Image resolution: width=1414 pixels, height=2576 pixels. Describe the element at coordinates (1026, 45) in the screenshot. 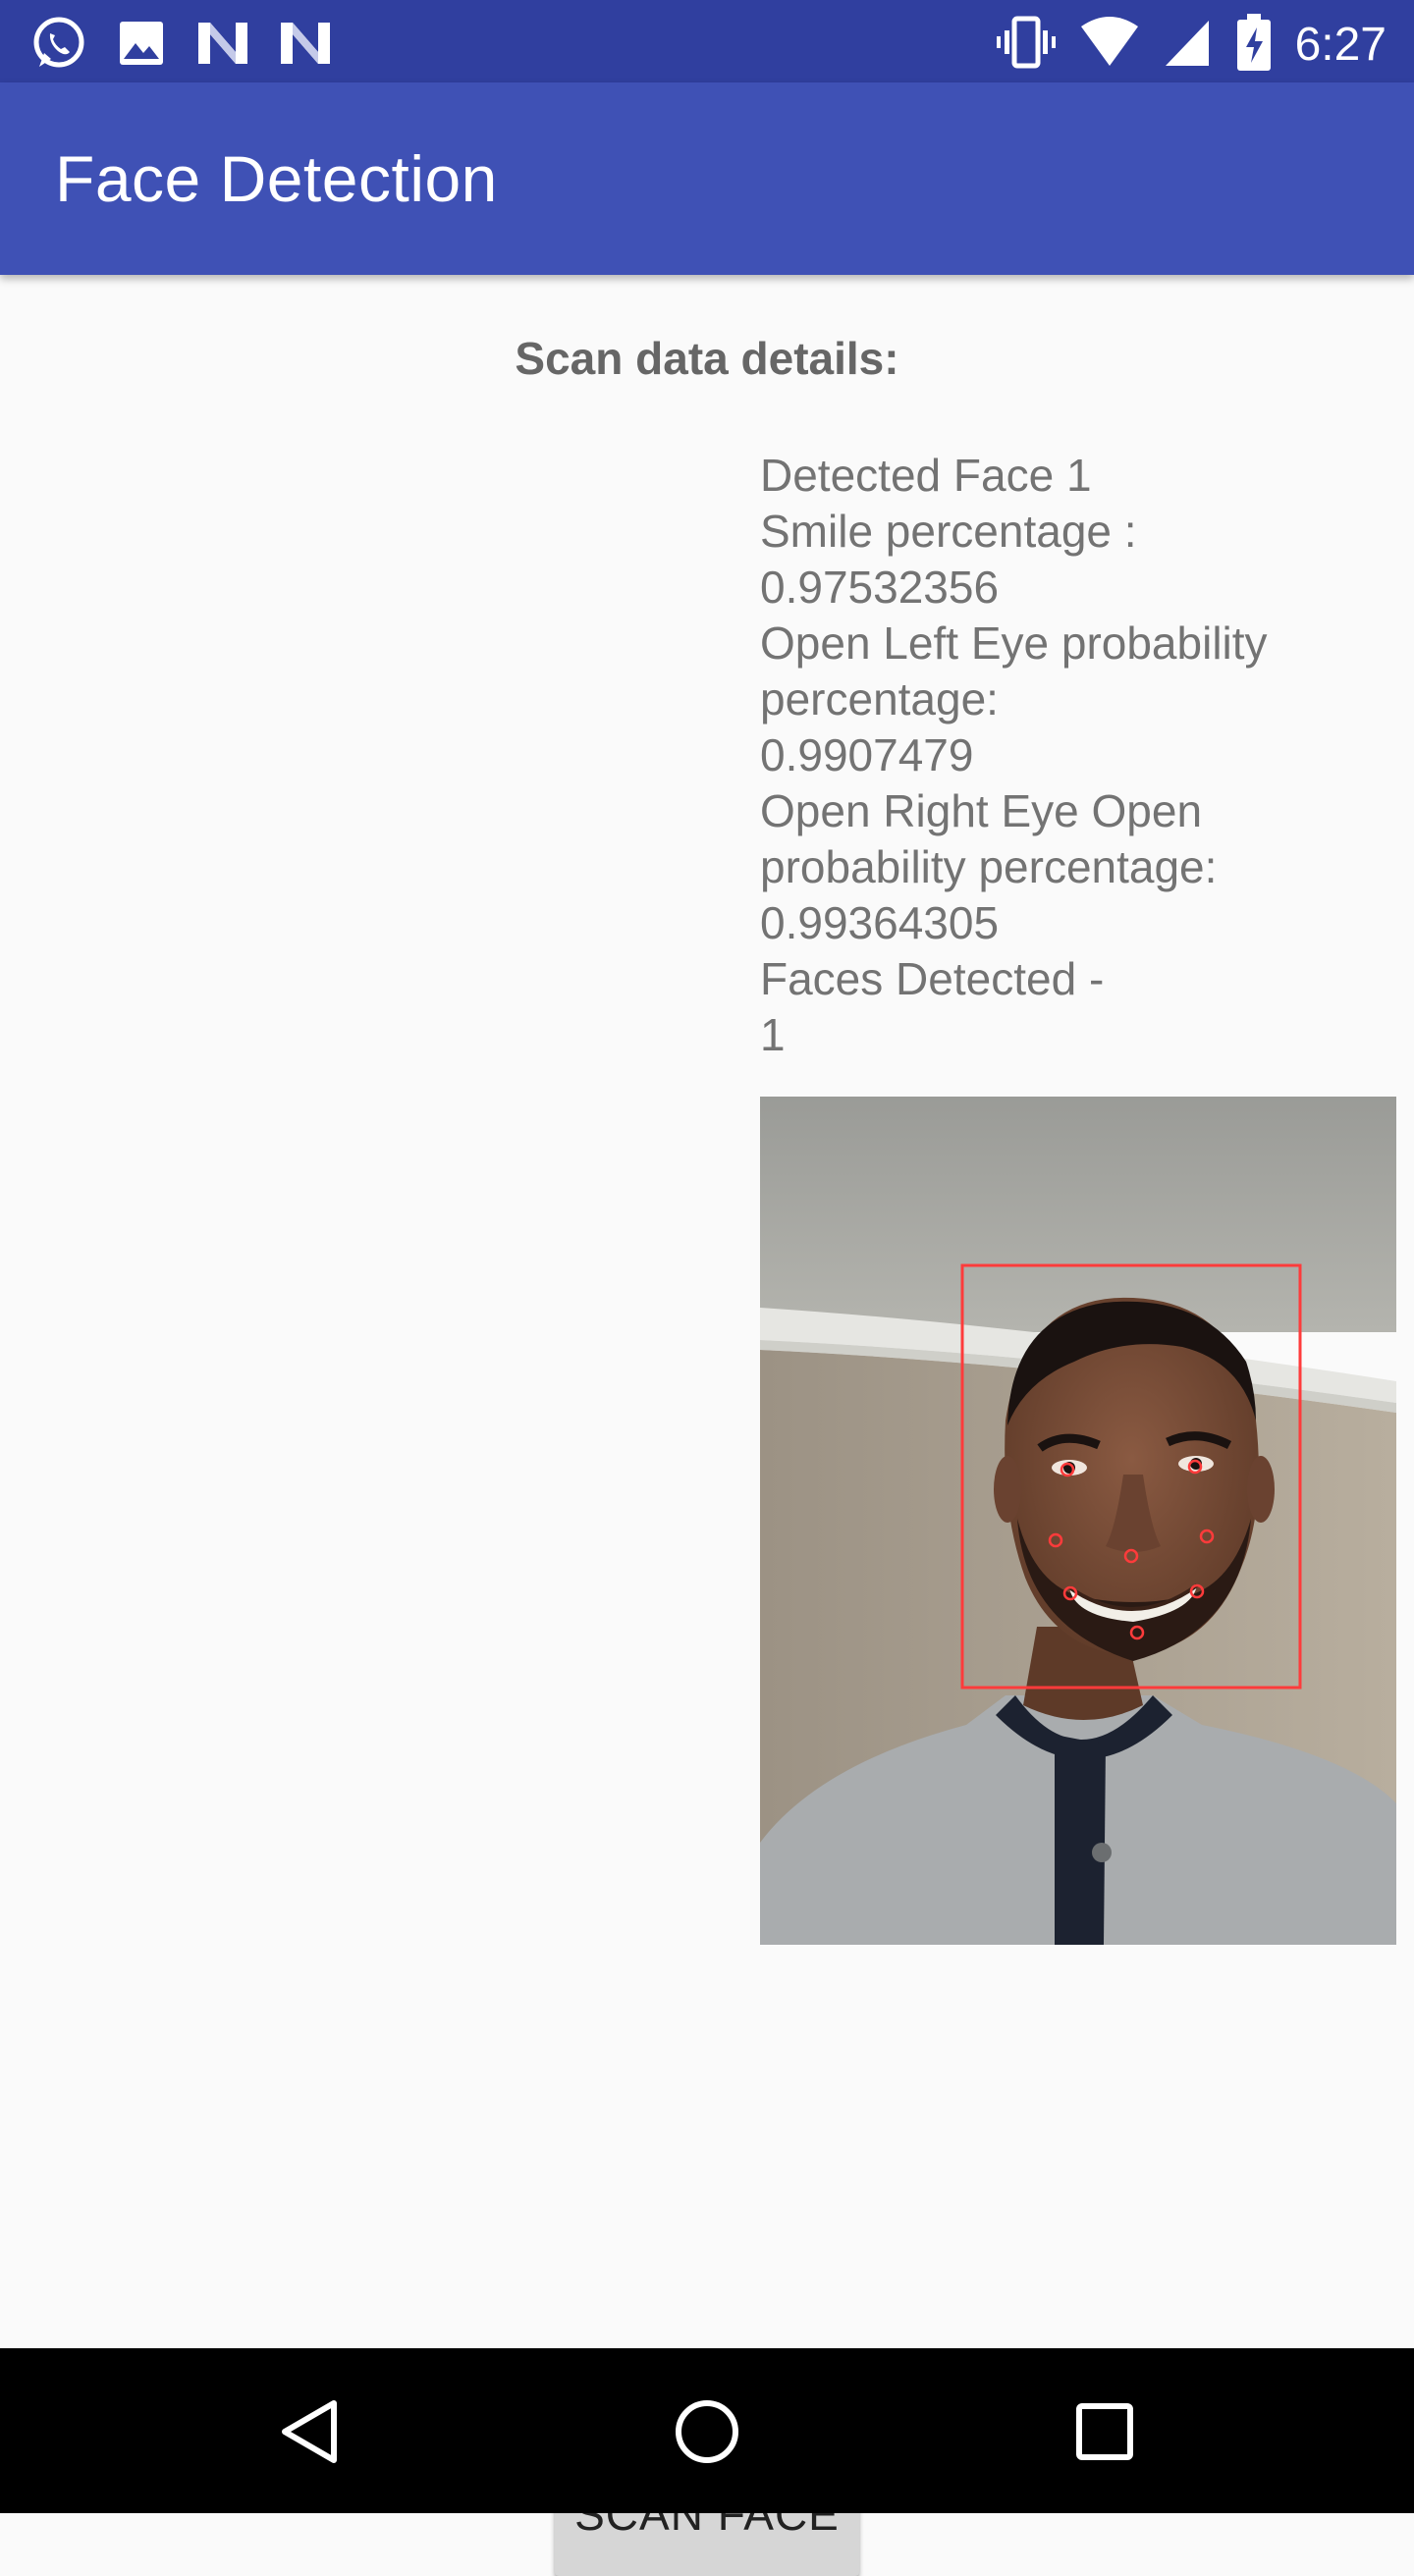

I see `vibrate-icon` at that location.